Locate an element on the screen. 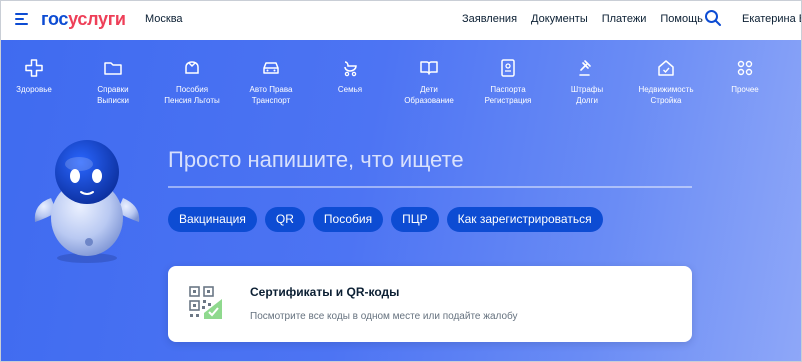 The height and width of the screenshot is (362, 802). gosuslugi-logo: госуслуги is located at coordinates (83, 19).